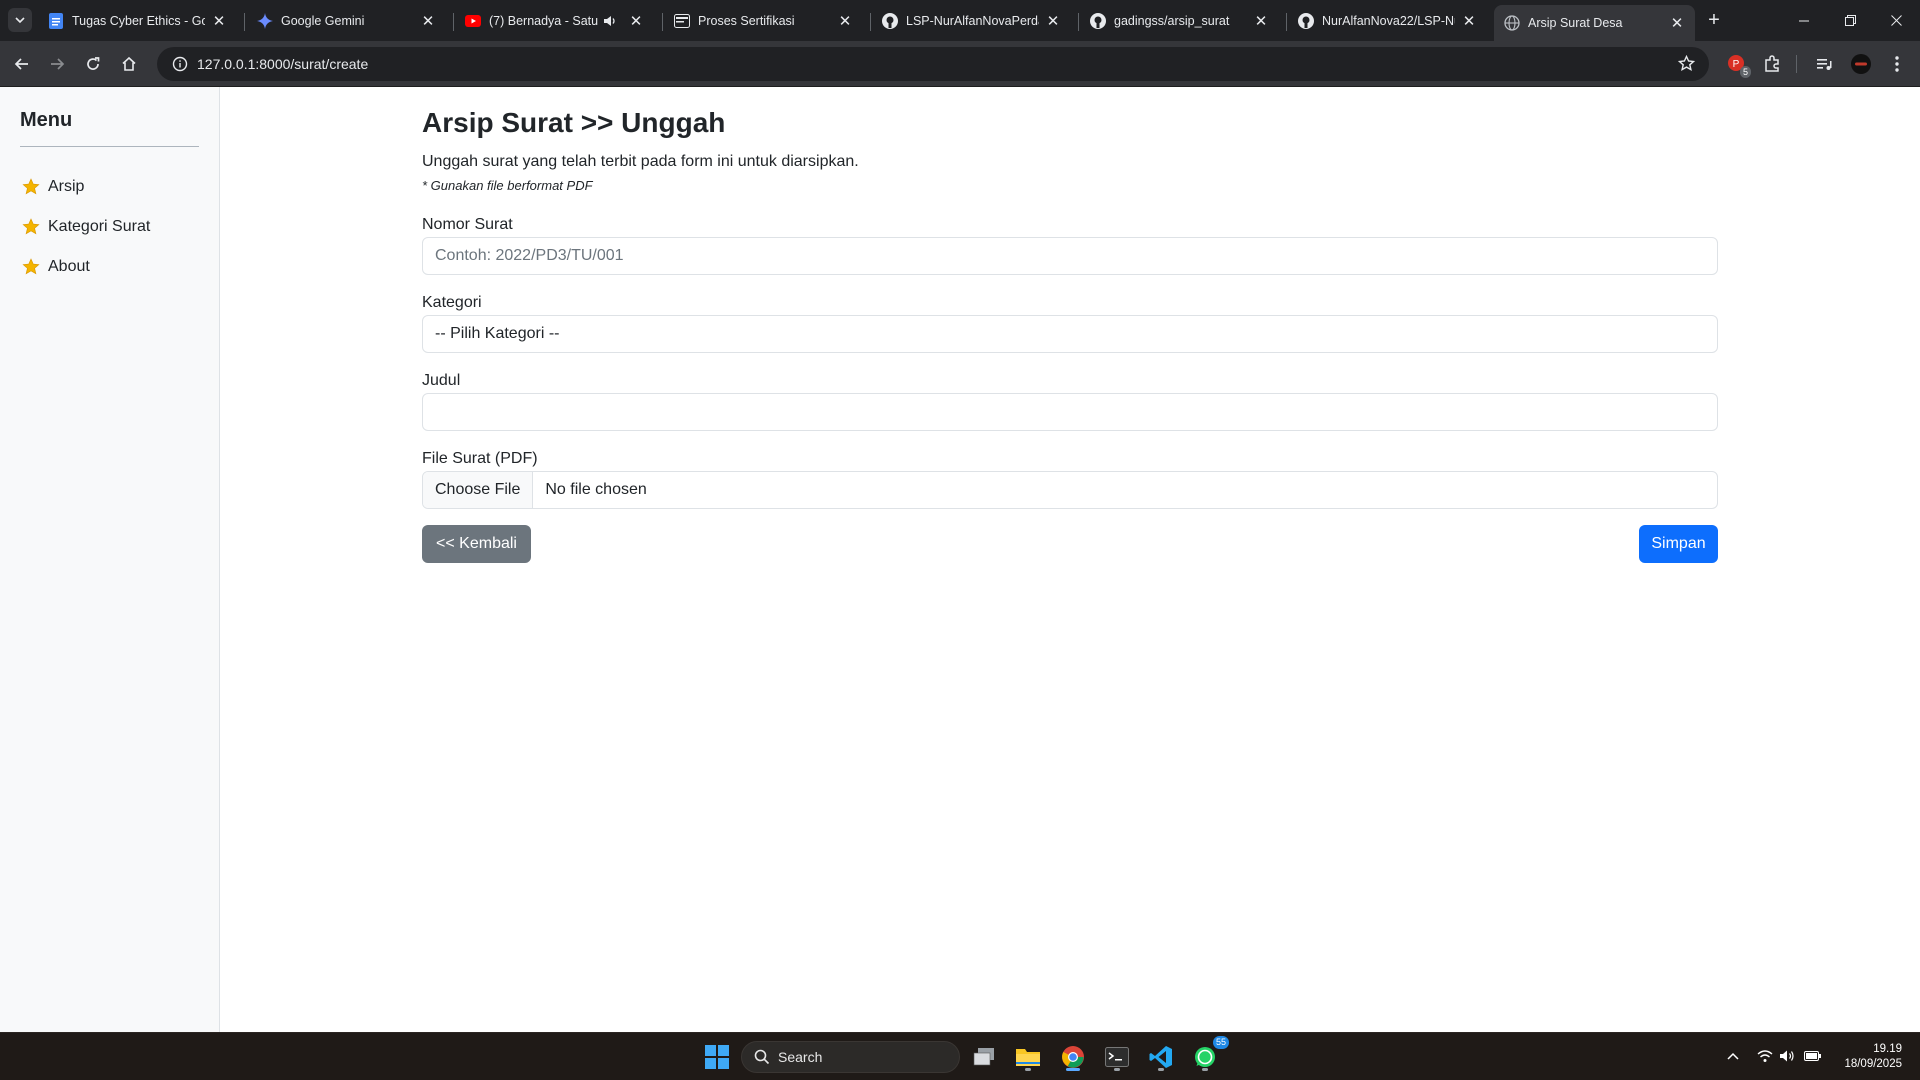  What do you see at coordinates (69, 266) in the screenshot?
I see `sidebar-item-label: About` at bounding box center [69, 266].